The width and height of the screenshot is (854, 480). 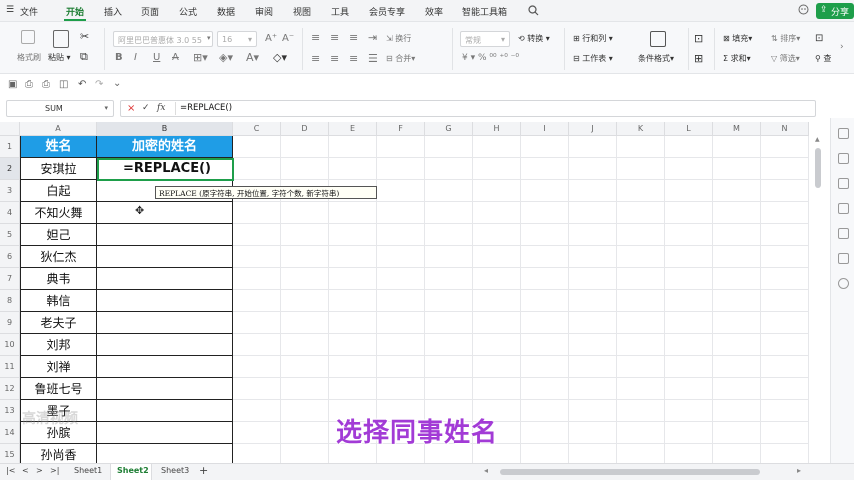 What do you see at coordinates (843, 183) in the screenshot?
I see `panel-filter-icon` at bounding box center [843, 183].